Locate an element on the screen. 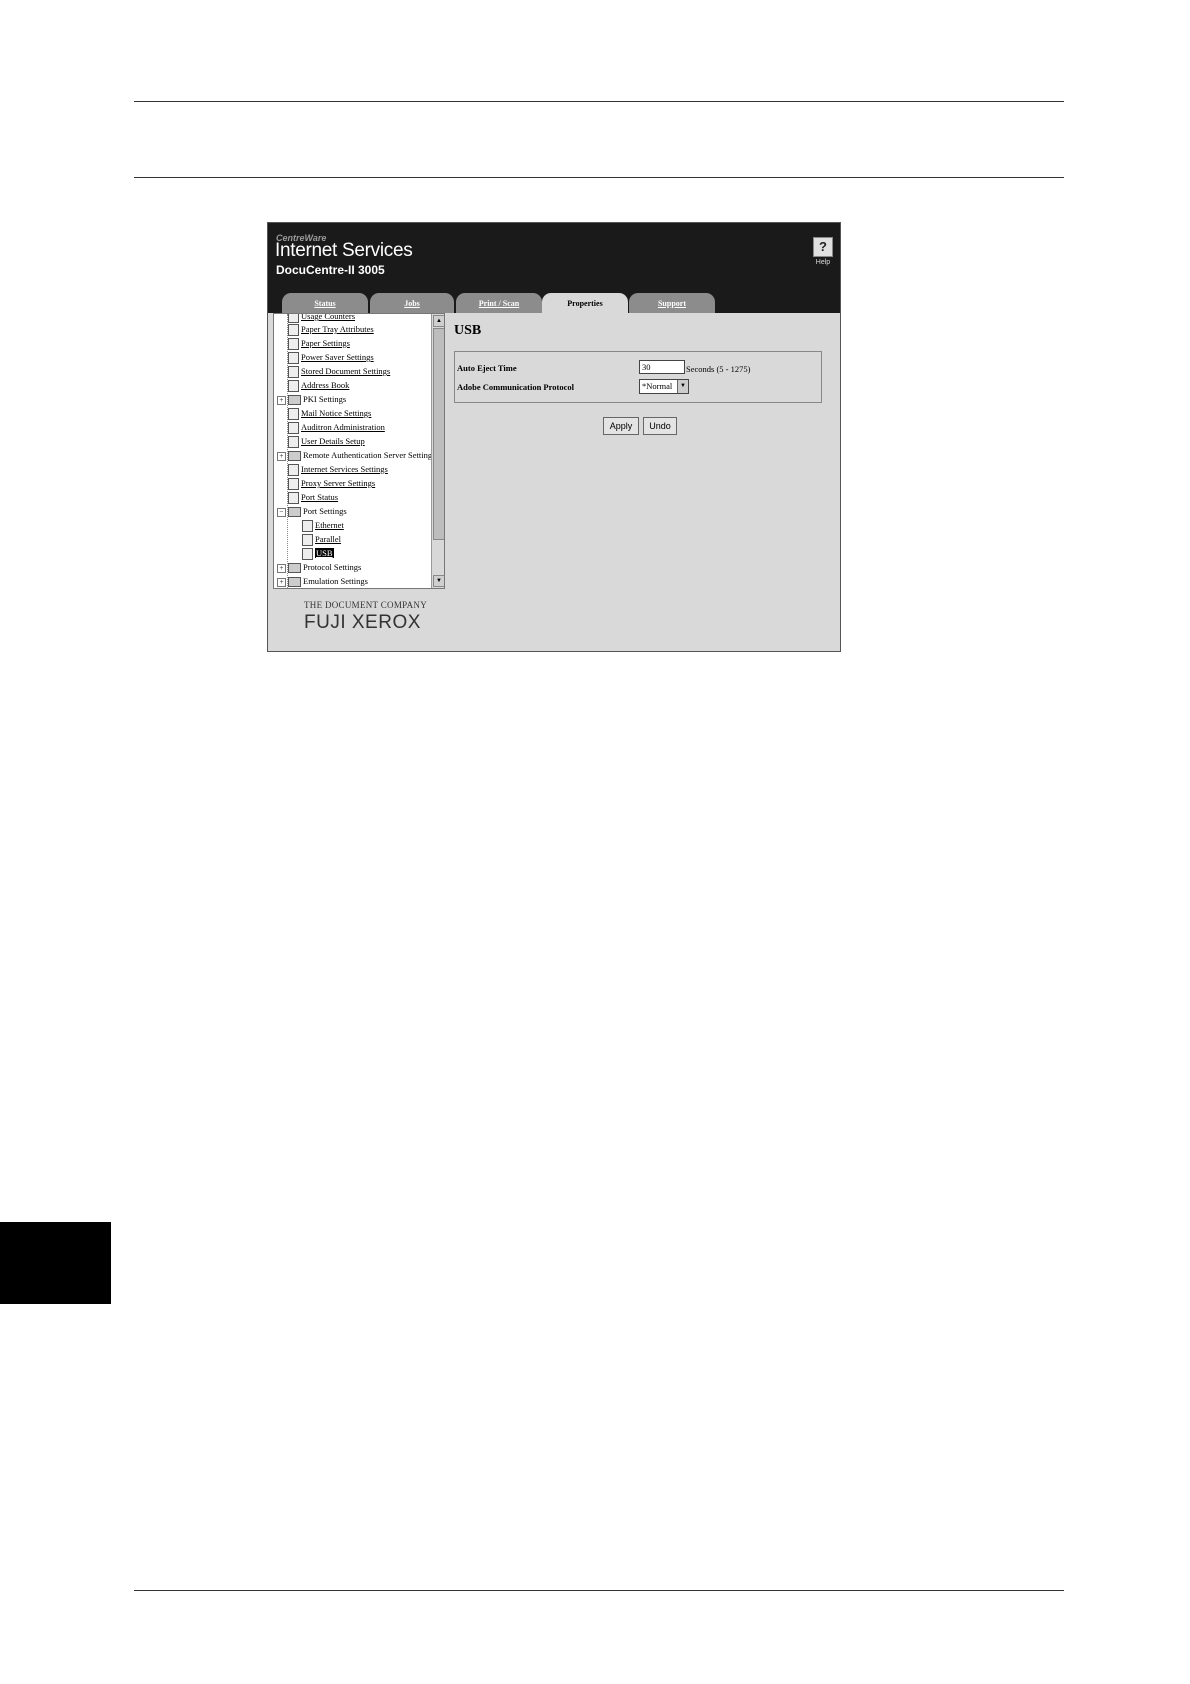 This screenshot has height=1684, width=1190. nav-label: Parallel is located at coordinates (328, 539).